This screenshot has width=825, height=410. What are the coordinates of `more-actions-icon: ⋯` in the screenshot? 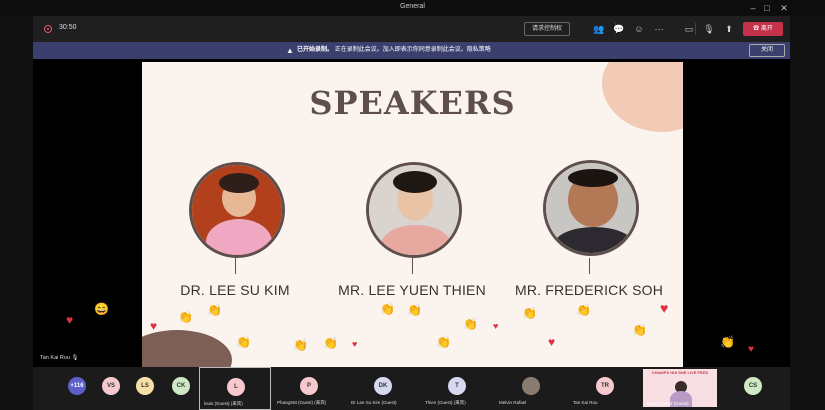 It's located at (659, 29).